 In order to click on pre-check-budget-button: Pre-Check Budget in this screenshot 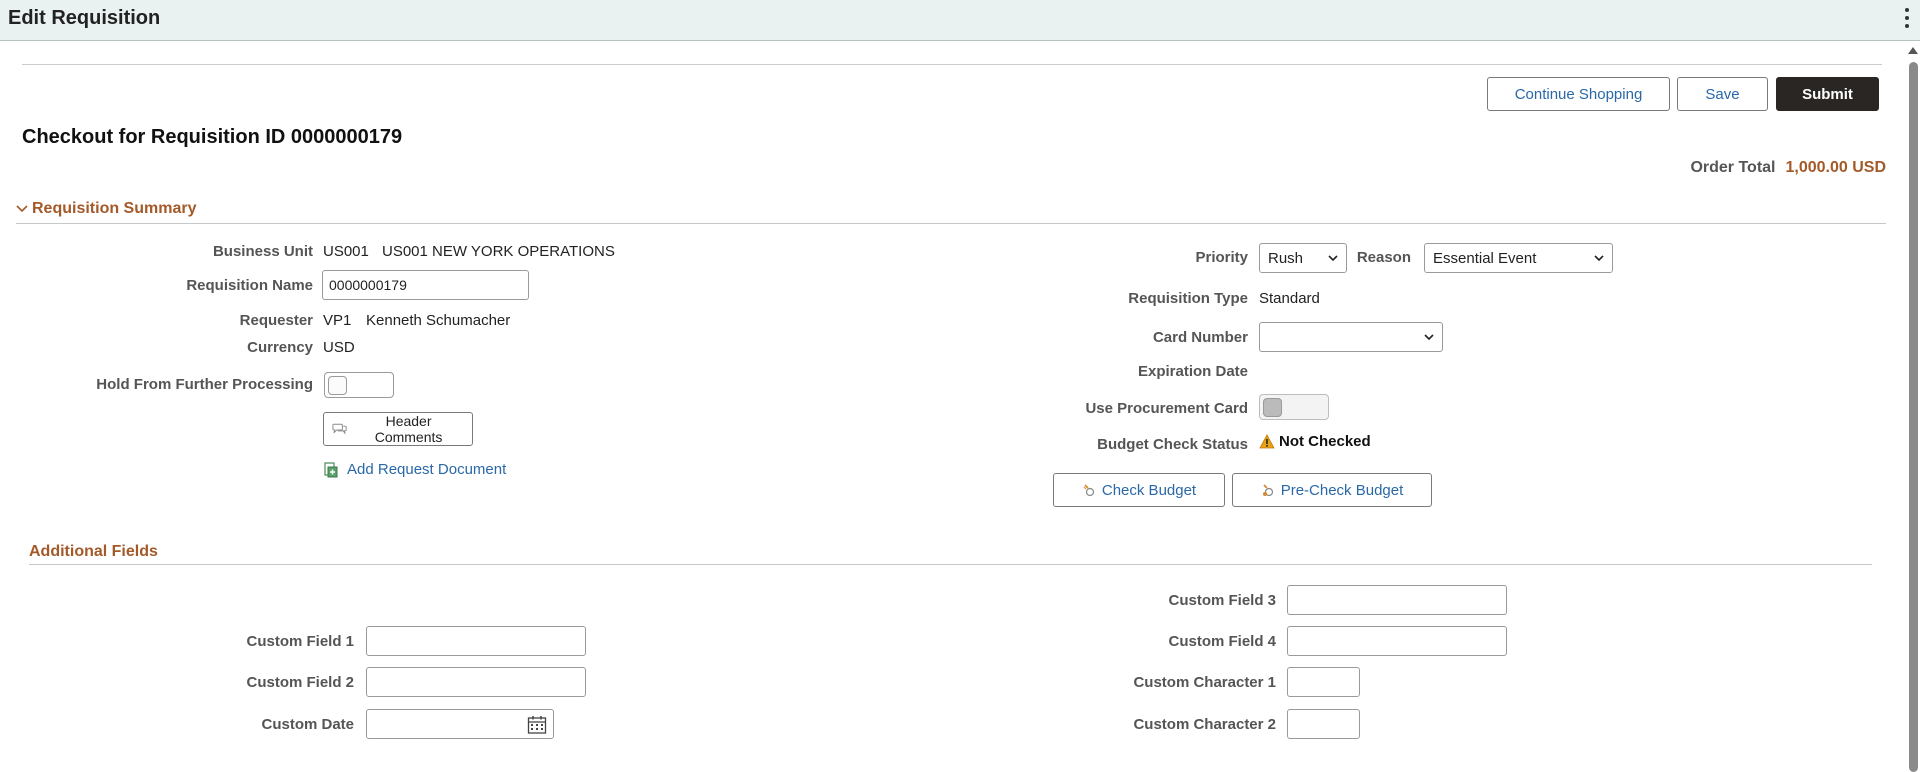, I will do `click(1332, 490)`.